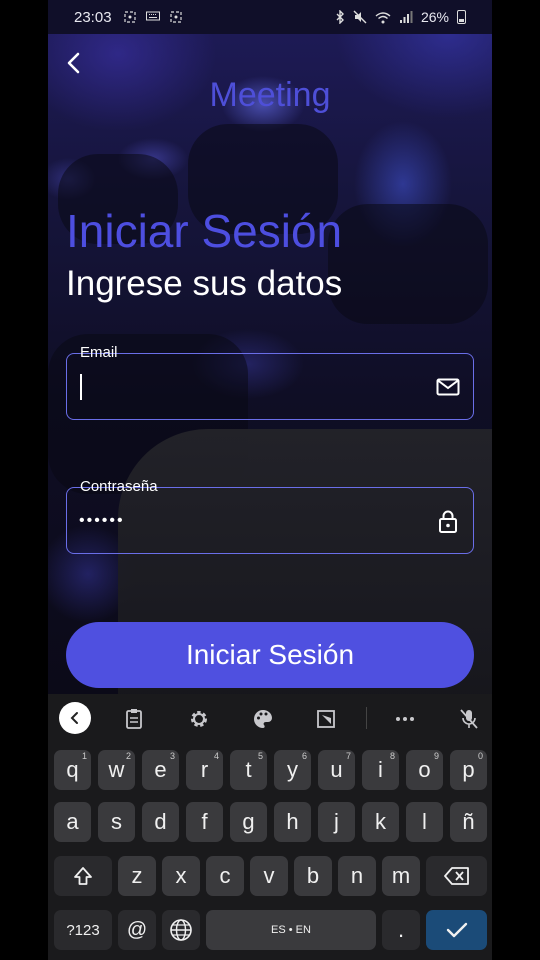  I want to click on key-u: u7, so click(336, 770).